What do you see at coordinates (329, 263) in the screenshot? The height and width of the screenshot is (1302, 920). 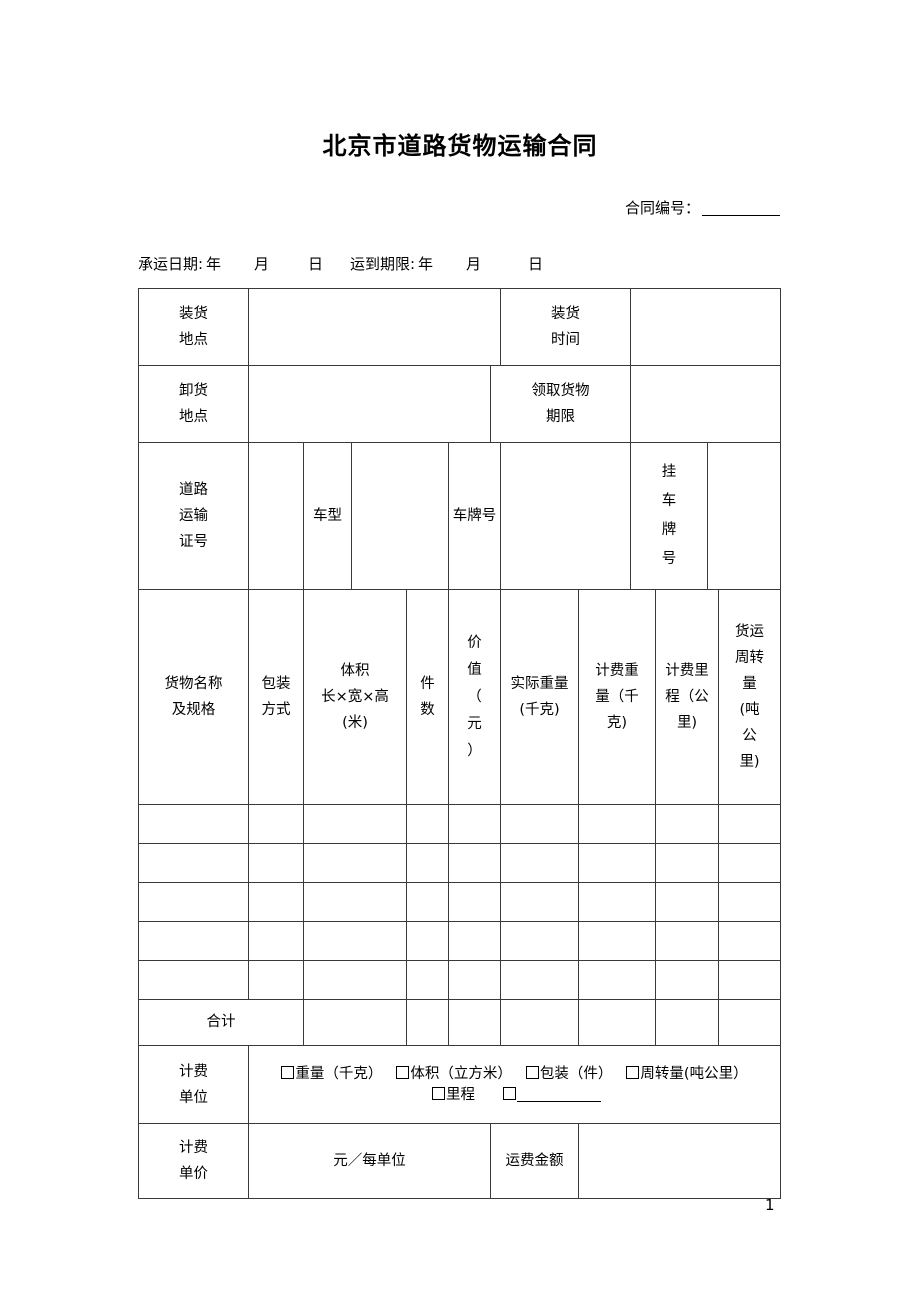 I see `carry-date-day: 日` at bounding box center [329, 263].